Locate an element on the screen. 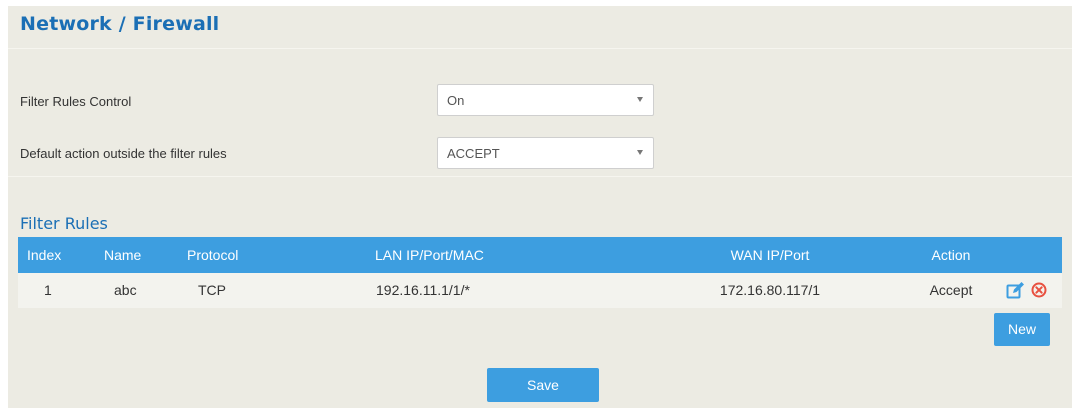  cell-name: abc is located at coordinates (125, 290).